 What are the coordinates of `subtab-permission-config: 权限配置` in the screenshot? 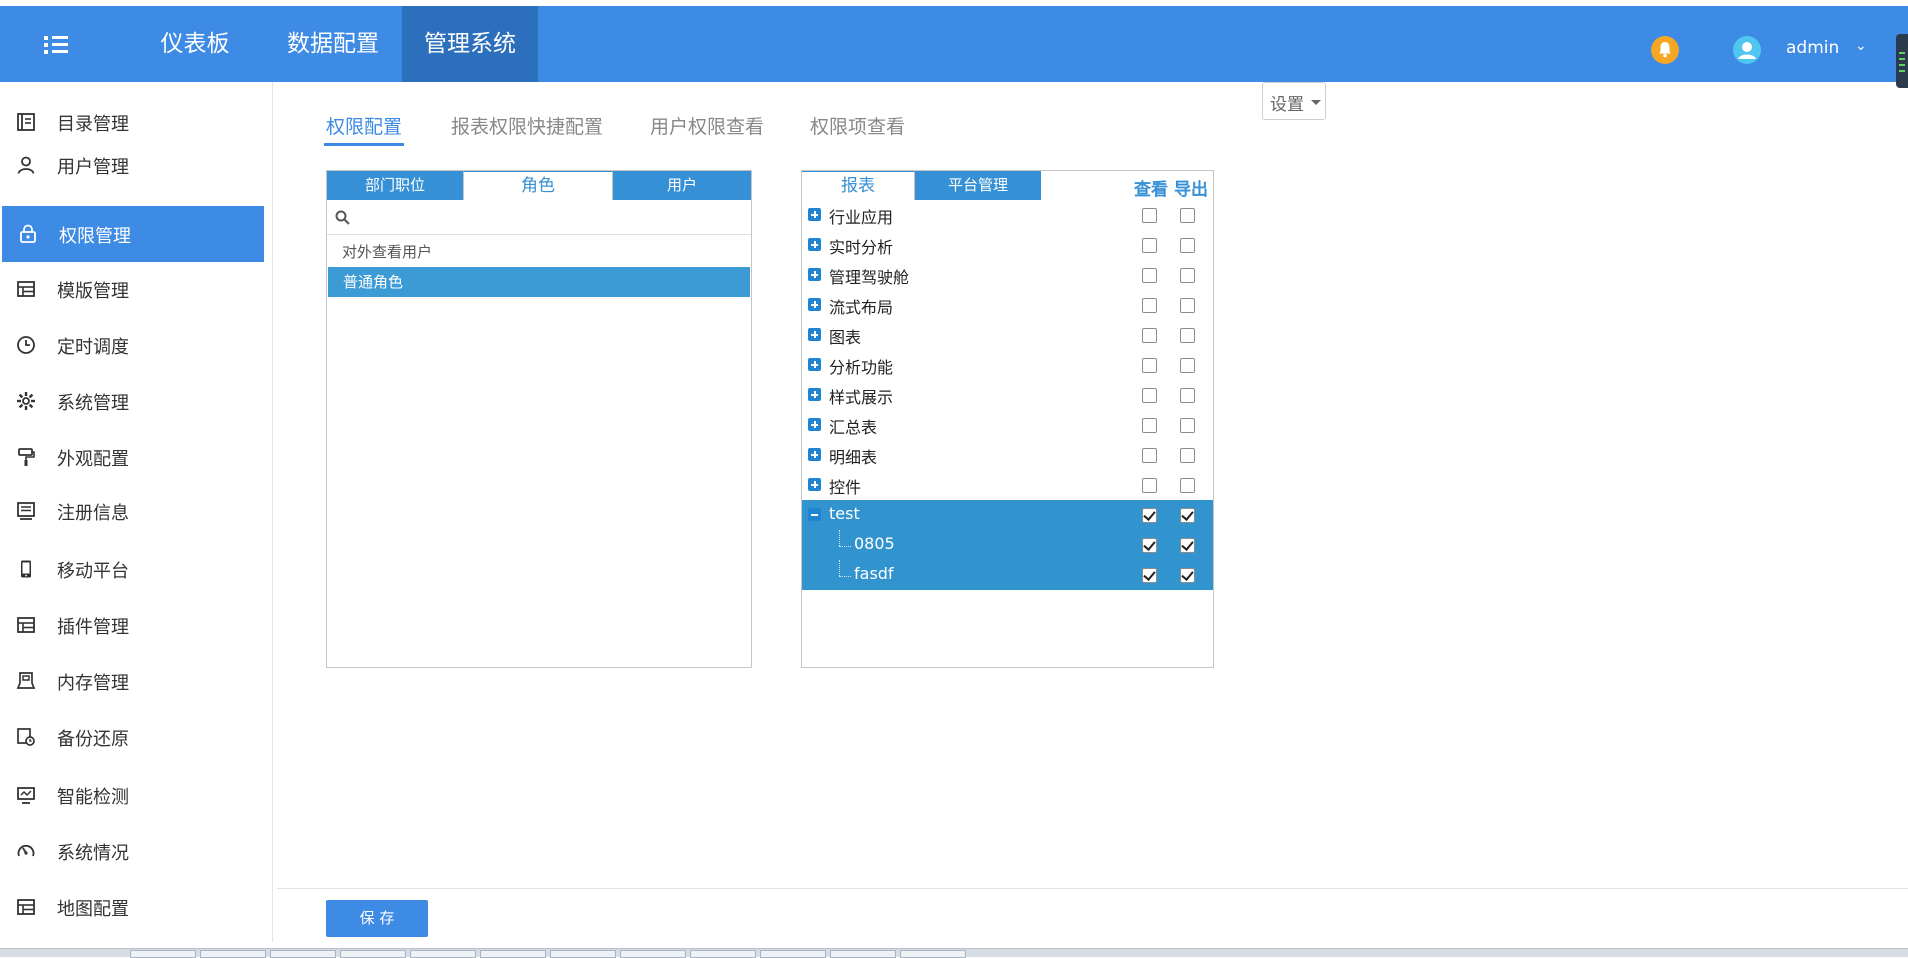 It's located at (364, 125).